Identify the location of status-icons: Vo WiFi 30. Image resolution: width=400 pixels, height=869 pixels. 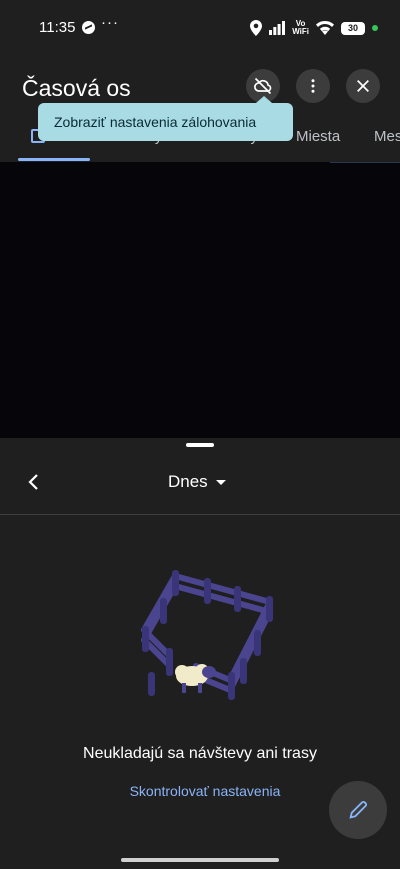
(314, 28).